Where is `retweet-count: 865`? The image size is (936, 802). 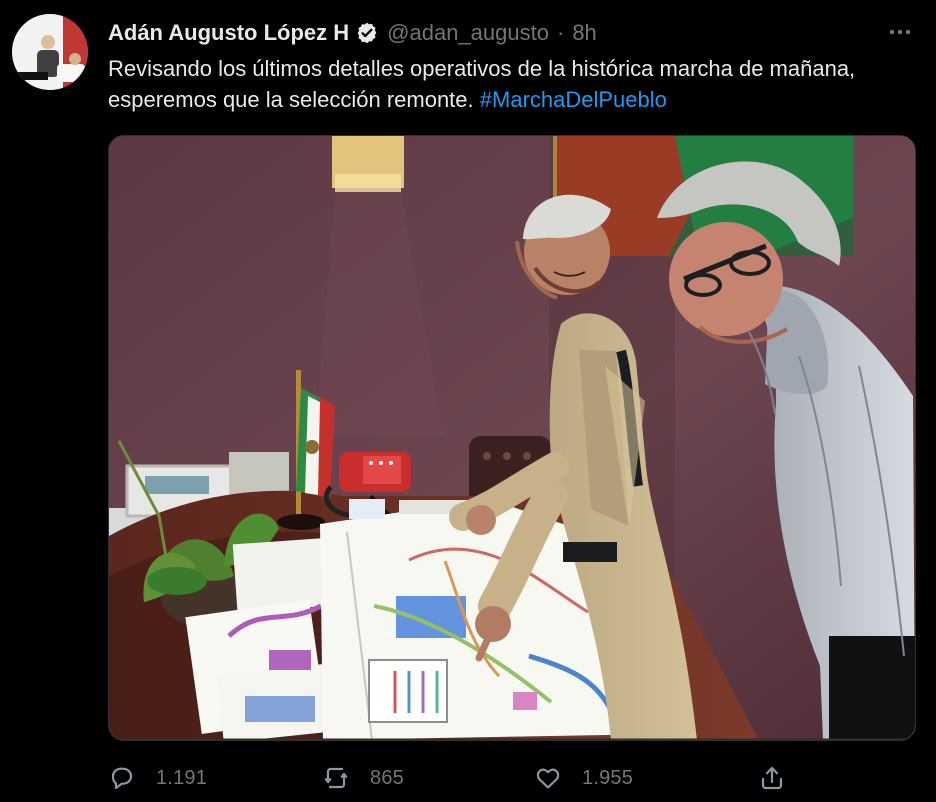 retweet-count: 865 is located at coordinates (387, 777).